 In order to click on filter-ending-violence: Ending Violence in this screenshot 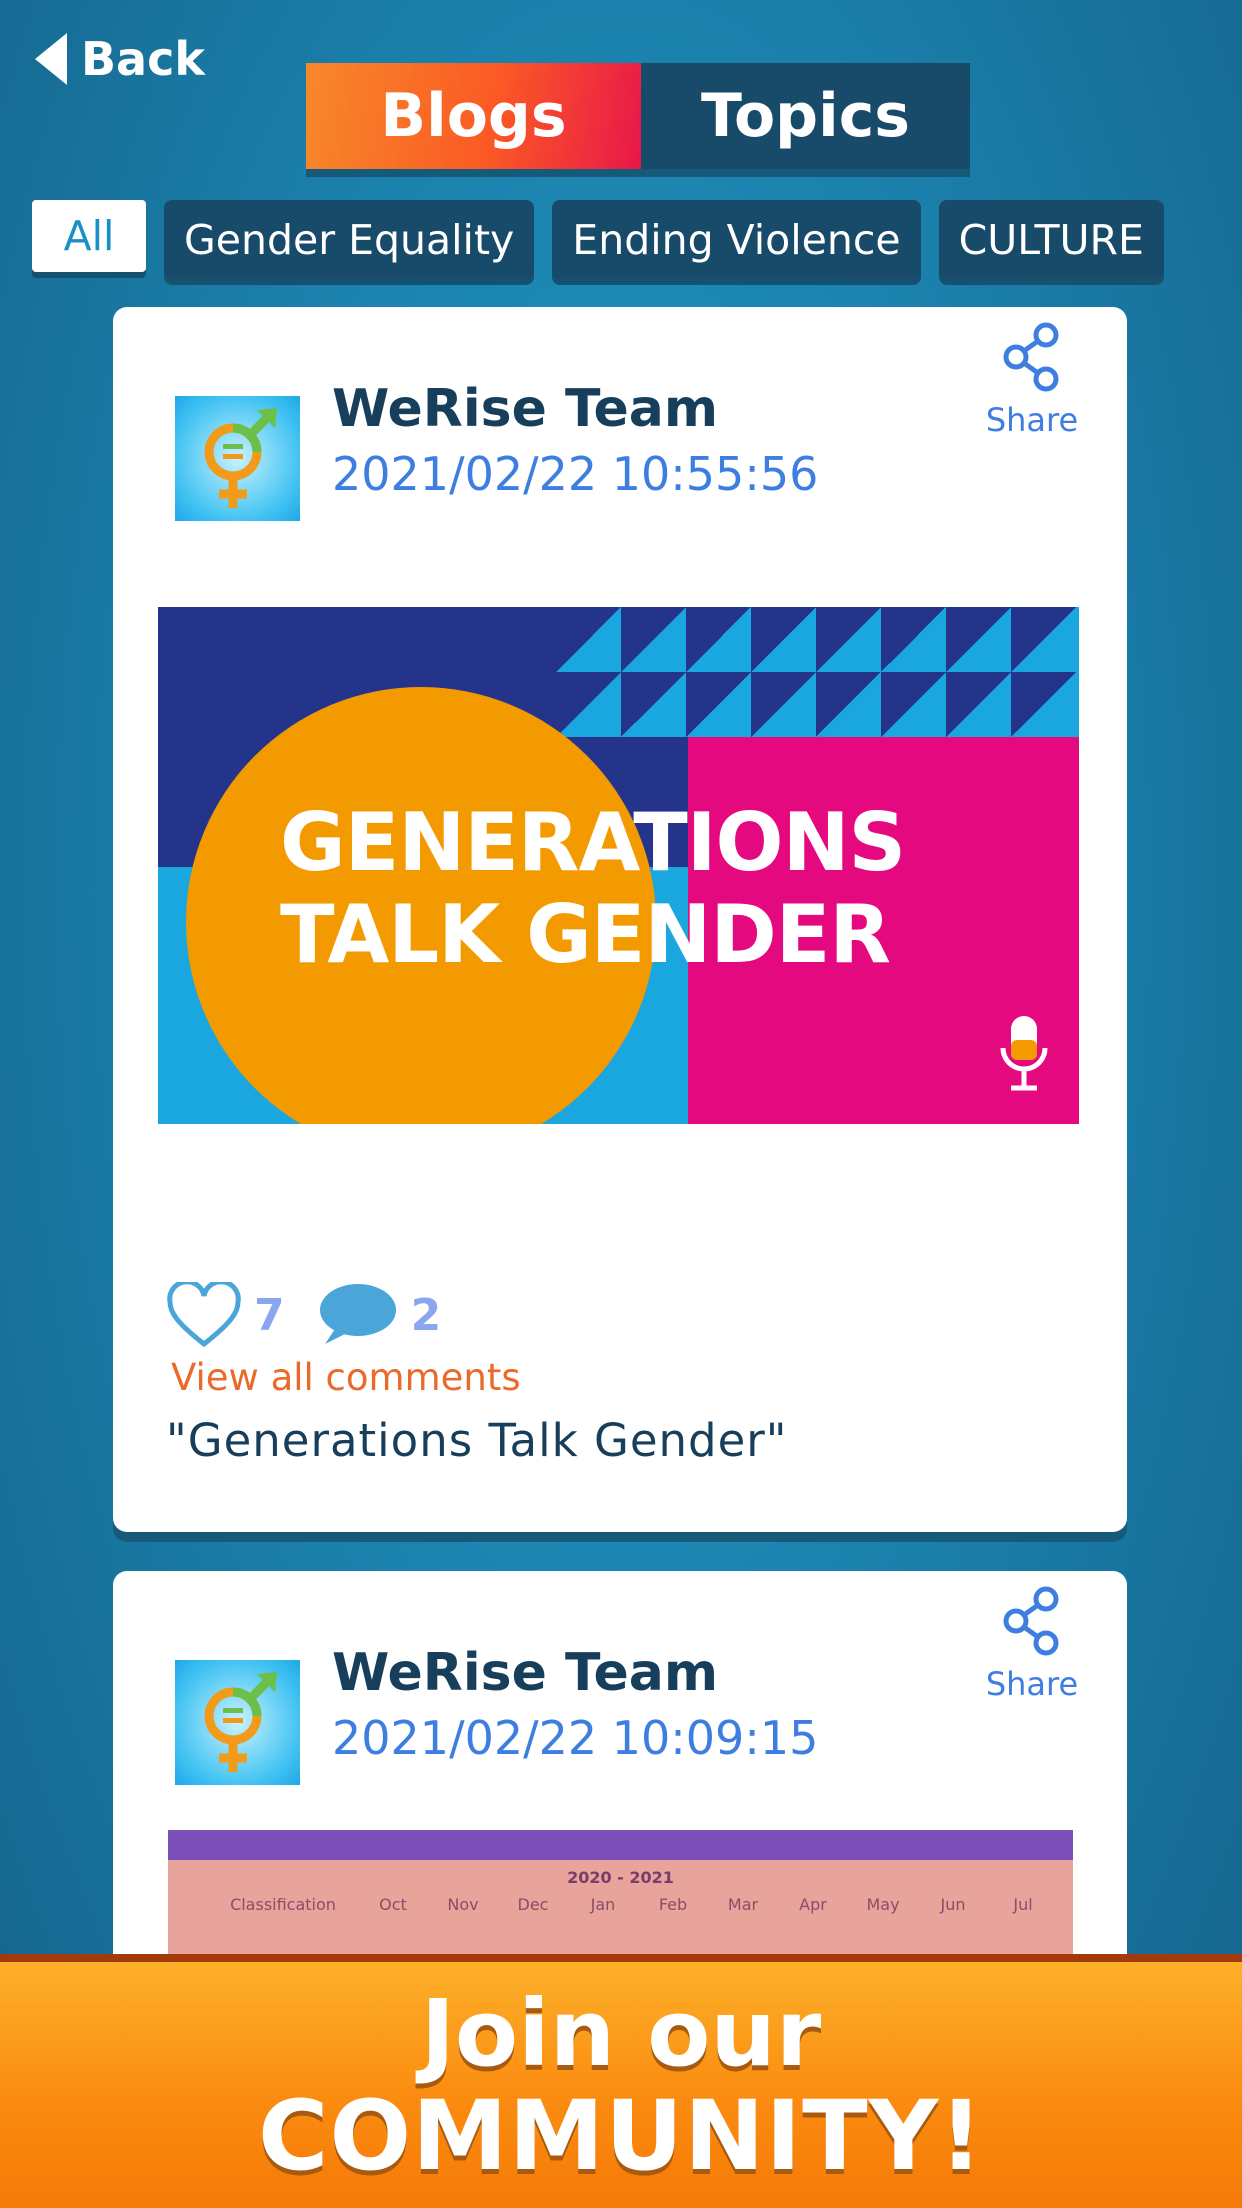, I will do `click(736, 239)`.